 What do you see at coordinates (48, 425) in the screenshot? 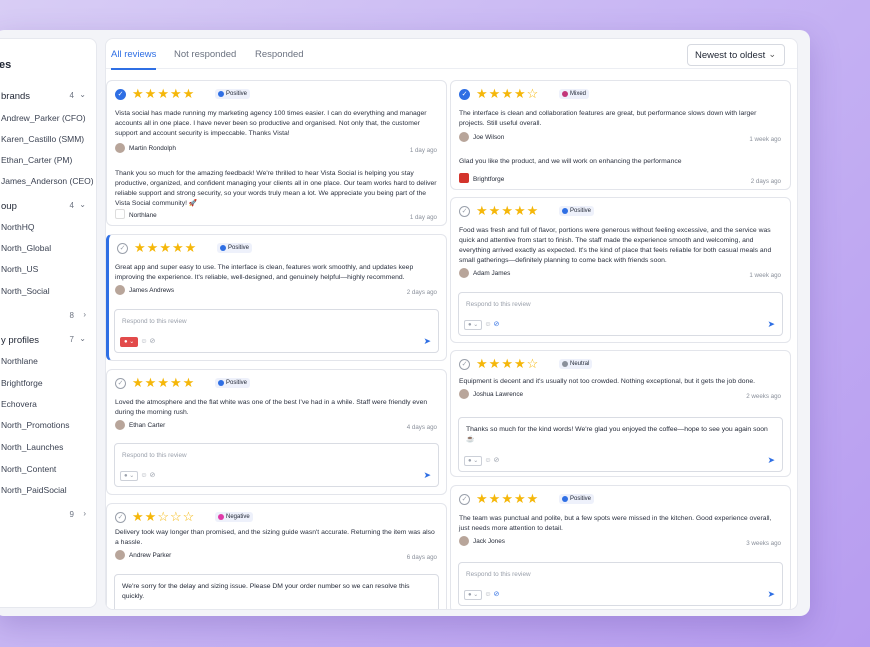
I see `sidebar-item: North_Promotions` at bounding box center [48, 425].